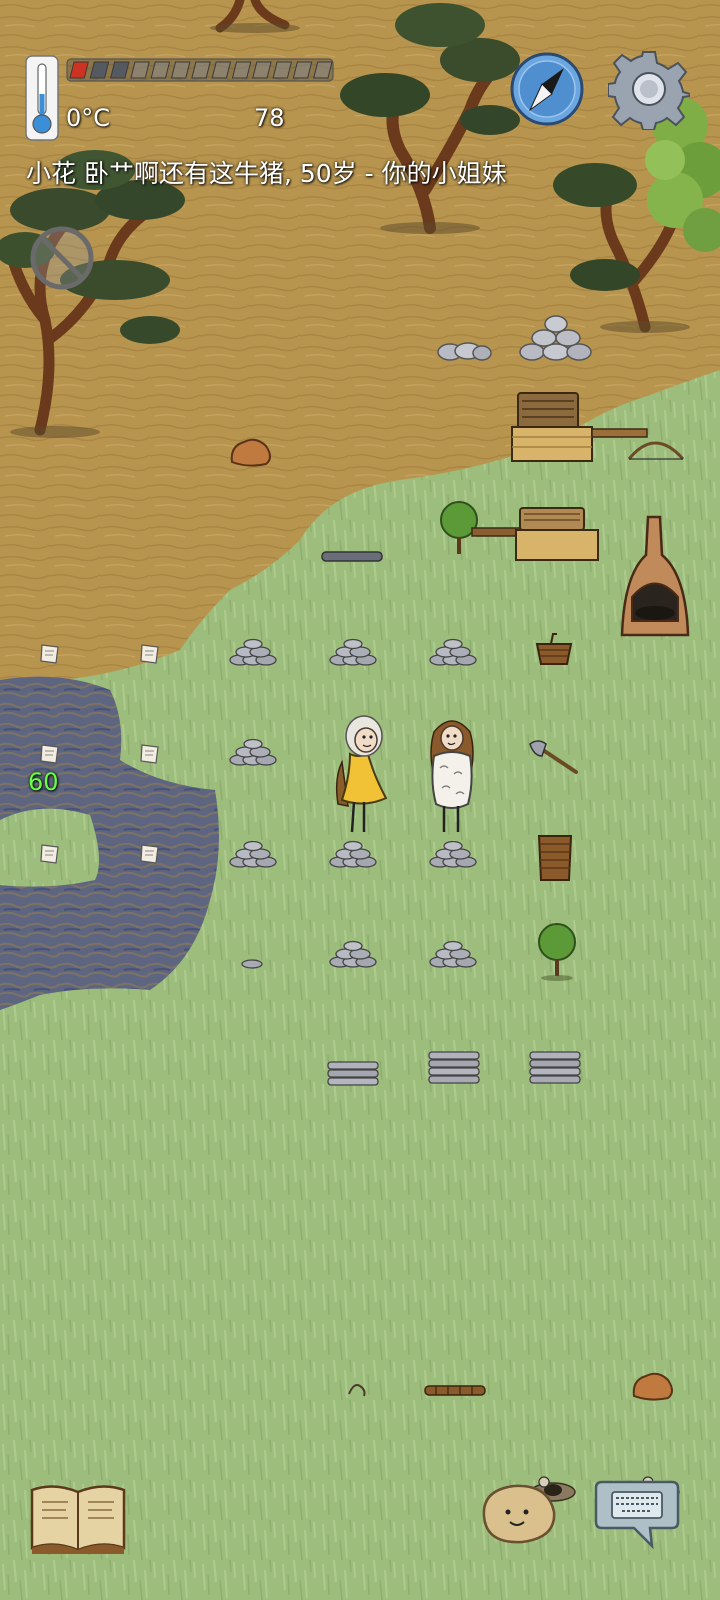 Image resolution: width=720 pixels, height=1600 pixels. I want to click on floating-number: 60, so click(43, 782).